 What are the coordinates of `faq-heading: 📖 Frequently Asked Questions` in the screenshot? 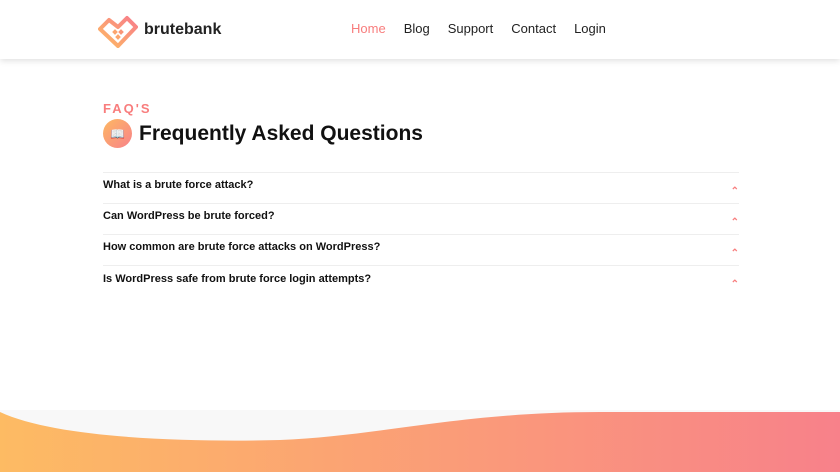 It's located at (263, 133).